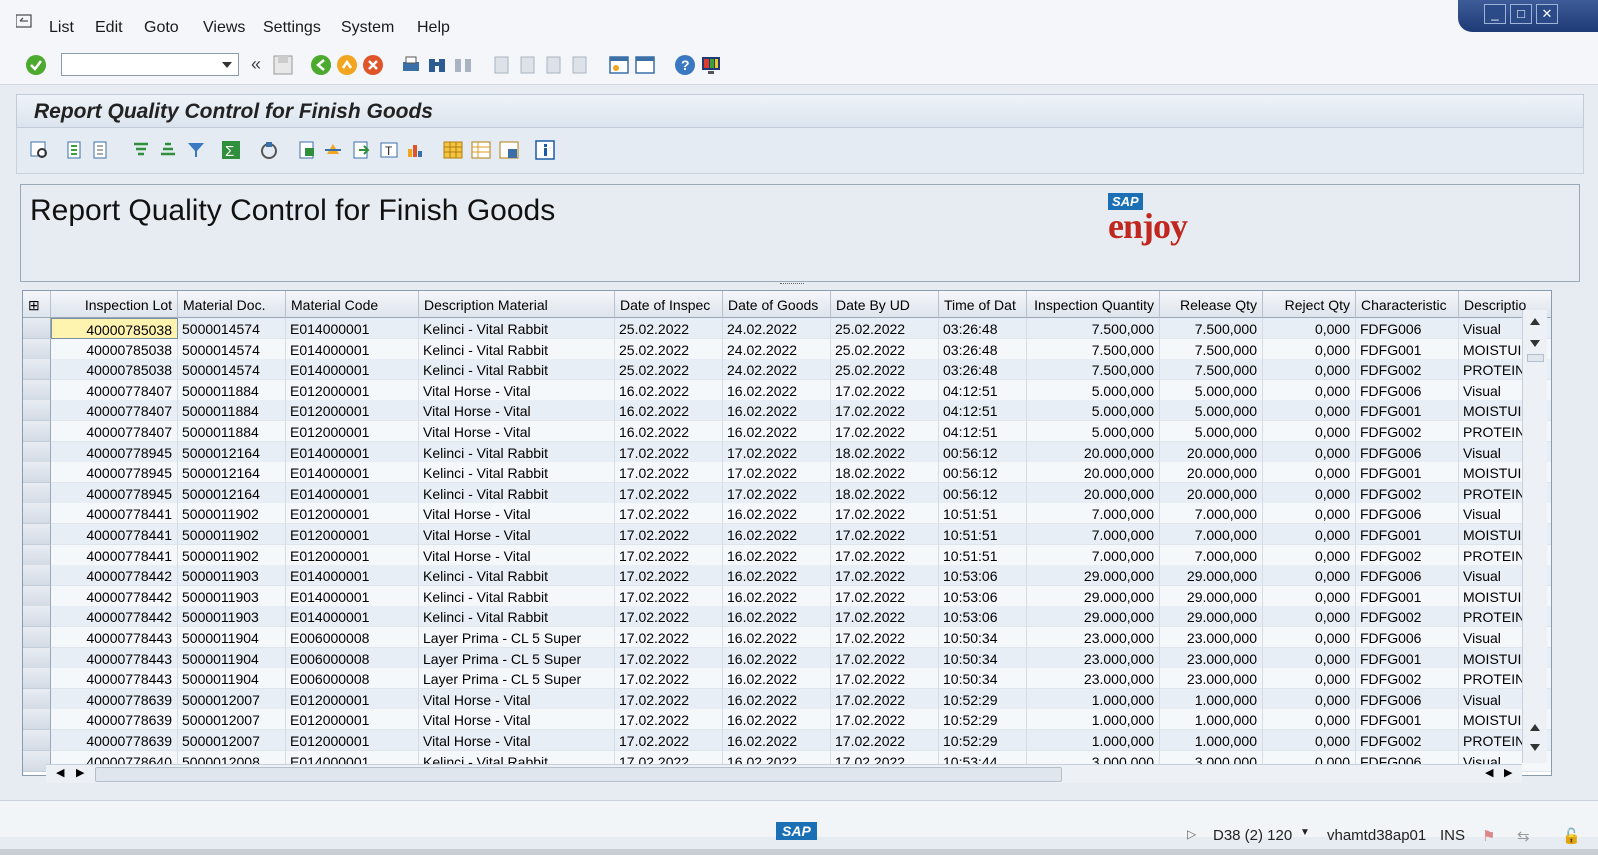  Describe the element at coordinates (777, 637) in the screenshot. I see `table-cell: 16.02.2022` at that location.